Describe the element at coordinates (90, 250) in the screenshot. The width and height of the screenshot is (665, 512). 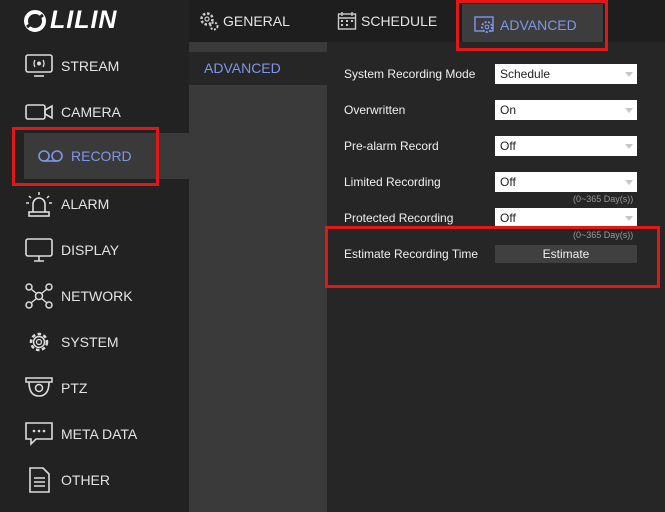
I see `sidebar-item-label: DISPLAY` at that location.